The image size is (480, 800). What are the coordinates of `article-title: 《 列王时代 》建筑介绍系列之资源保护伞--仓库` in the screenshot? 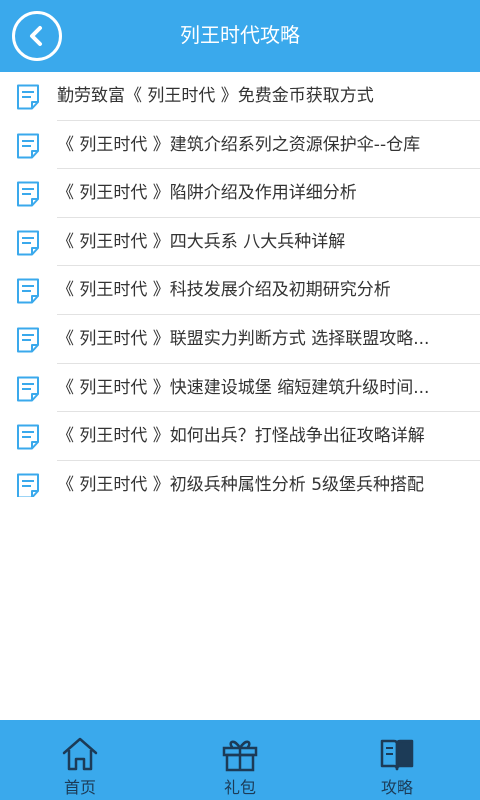 It's located at (239, 144).